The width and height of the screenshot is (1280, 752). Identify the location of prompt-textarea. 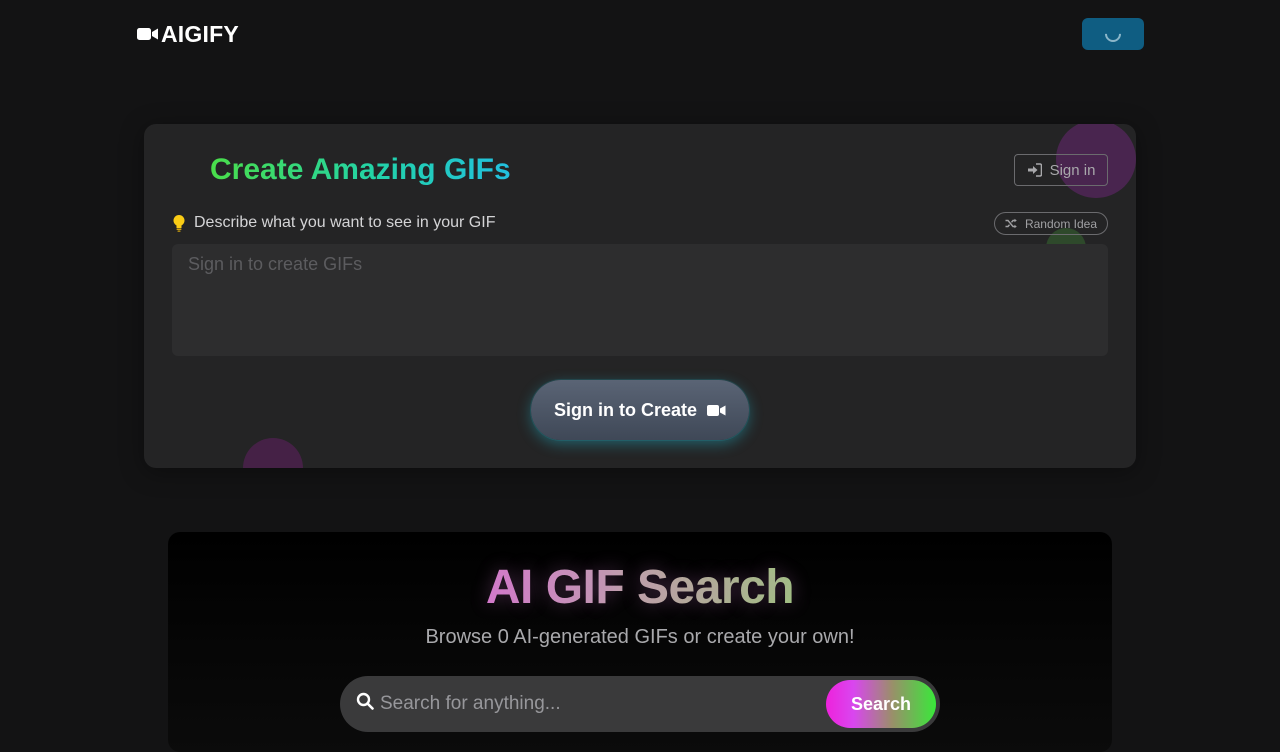
(640, 300).